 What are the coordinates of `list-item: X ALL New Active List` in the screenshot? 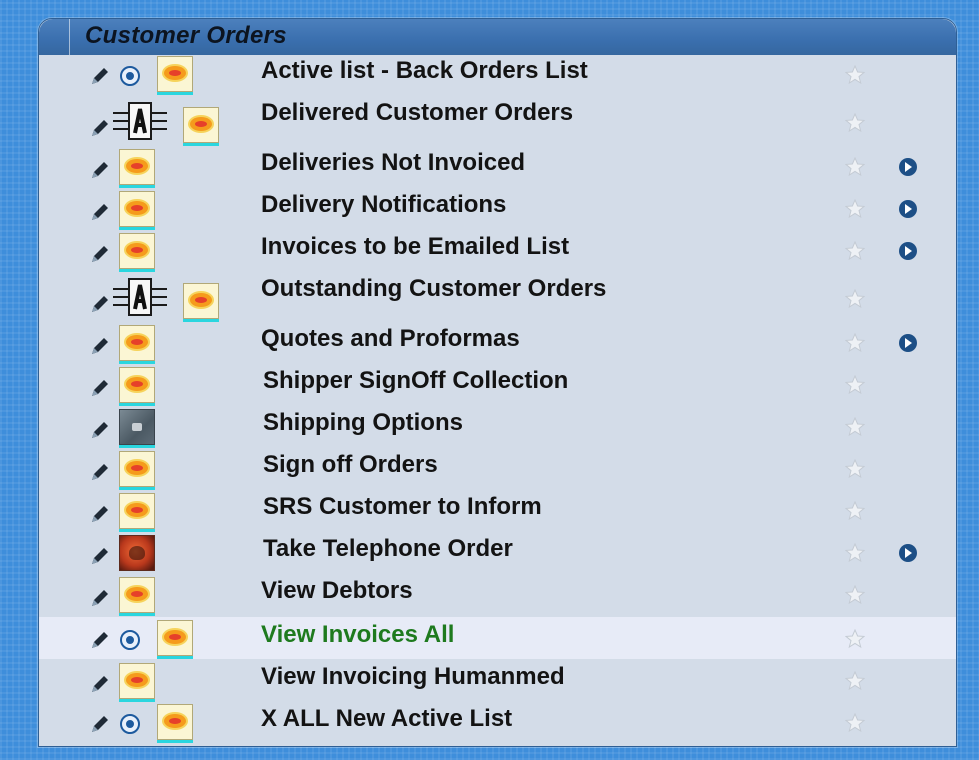 It's located at (497, 722).